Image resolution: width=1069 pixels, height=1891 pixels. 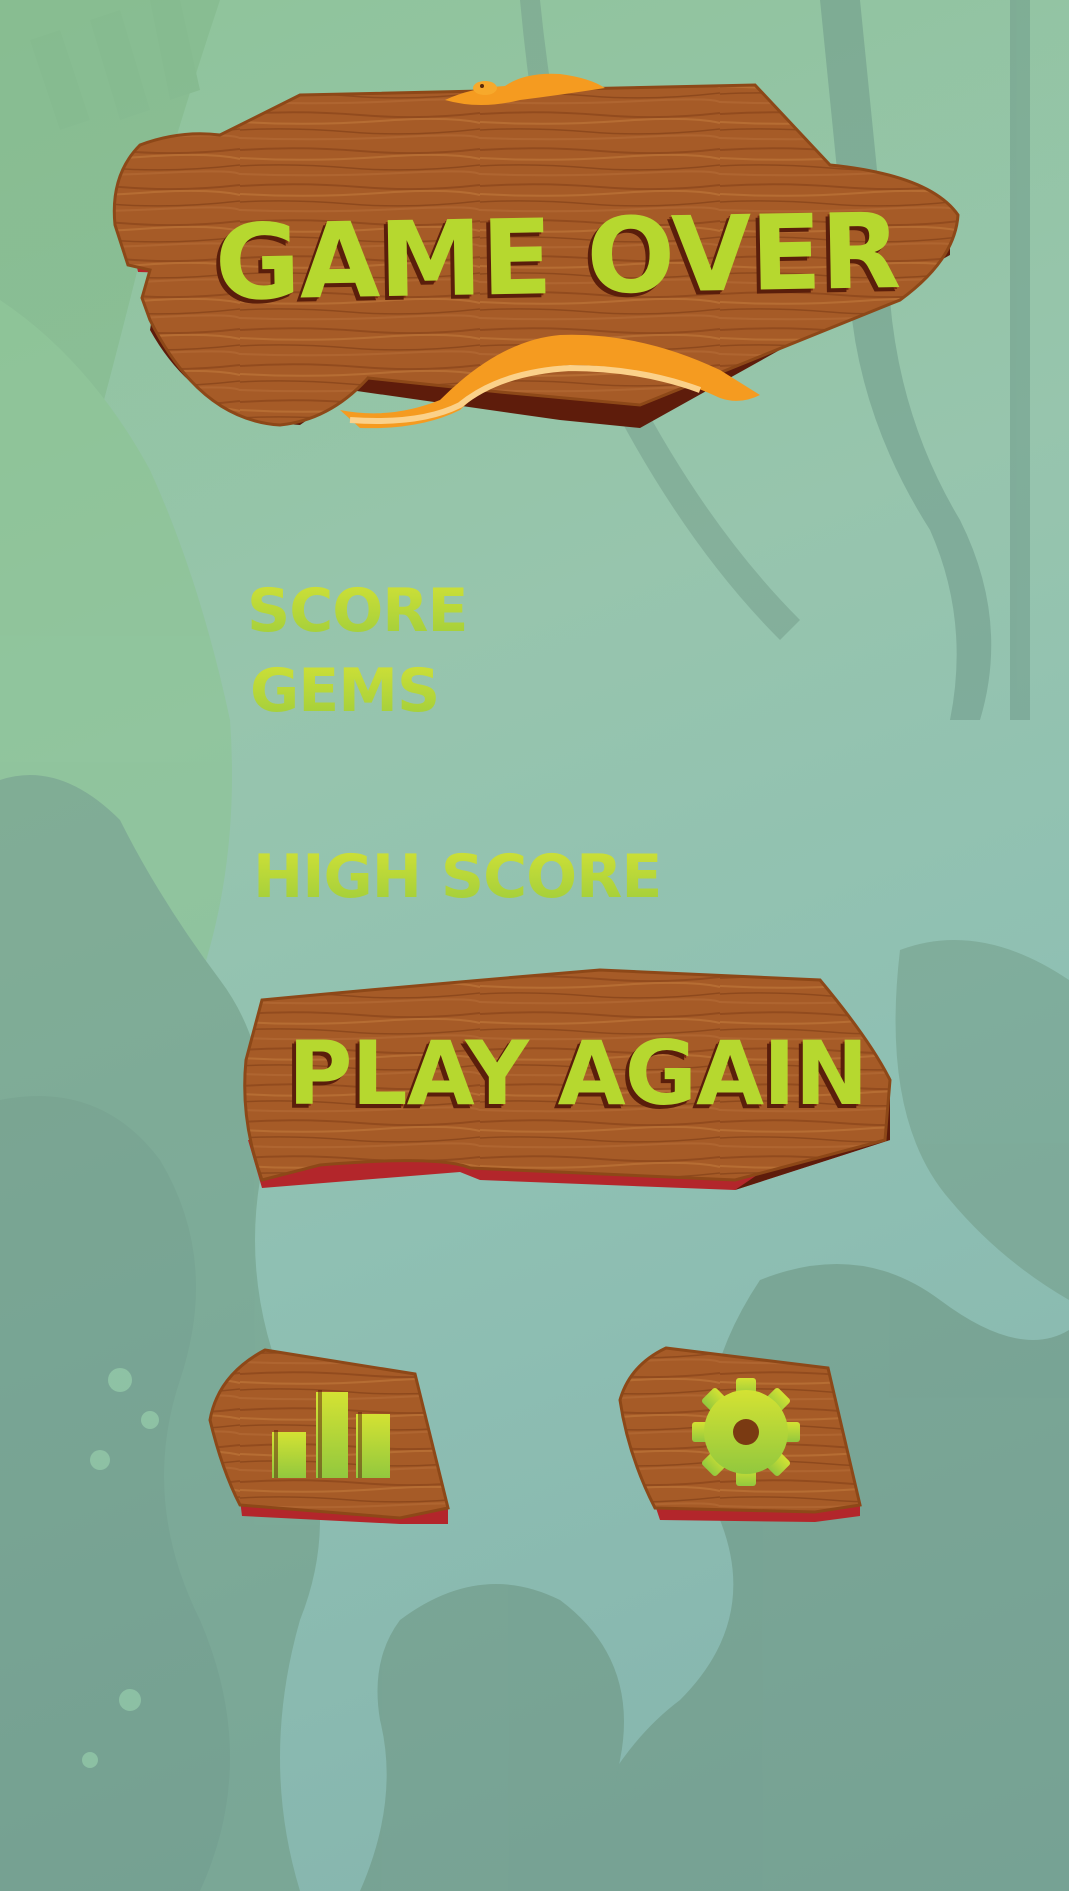 What do you see at coordinates (557, 257) in the screenshot?
I see `game-over-title: GAME OVER` at bounding box center [557, 257].